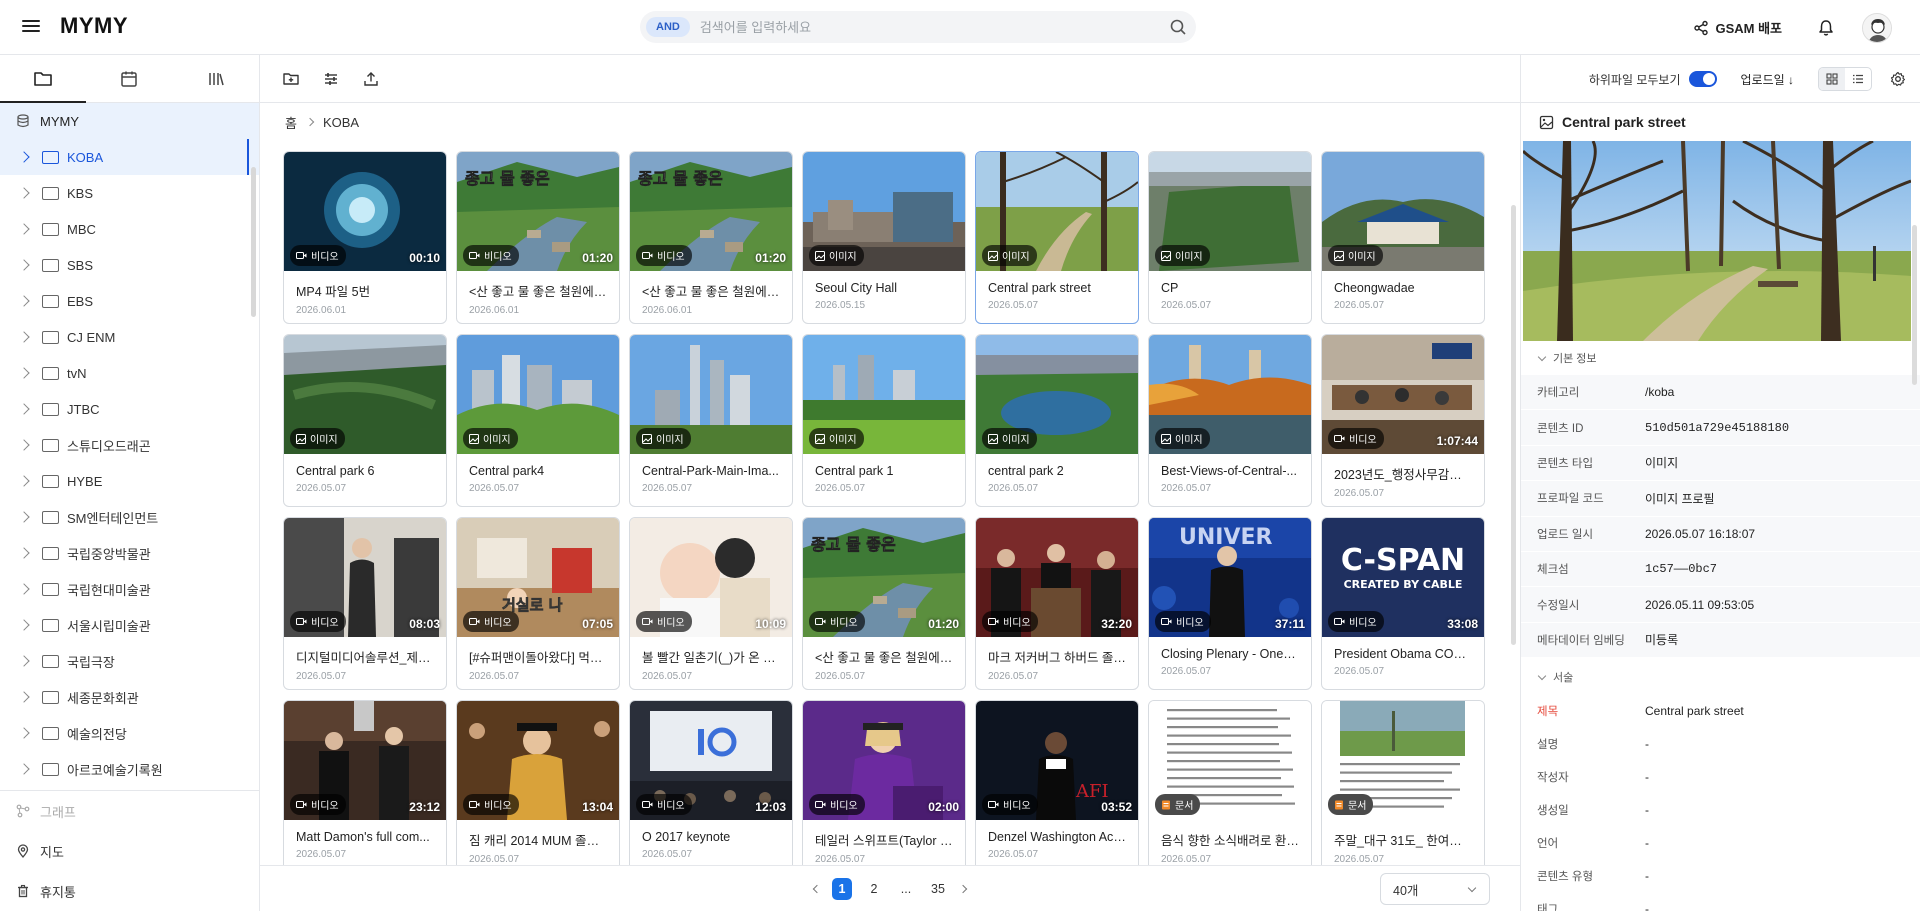 The image size is (1920, 911). Describe the element at coordinates (1720, 358) in the screenshot. I see `basic-info-section-header: 기본 정보` at that location.